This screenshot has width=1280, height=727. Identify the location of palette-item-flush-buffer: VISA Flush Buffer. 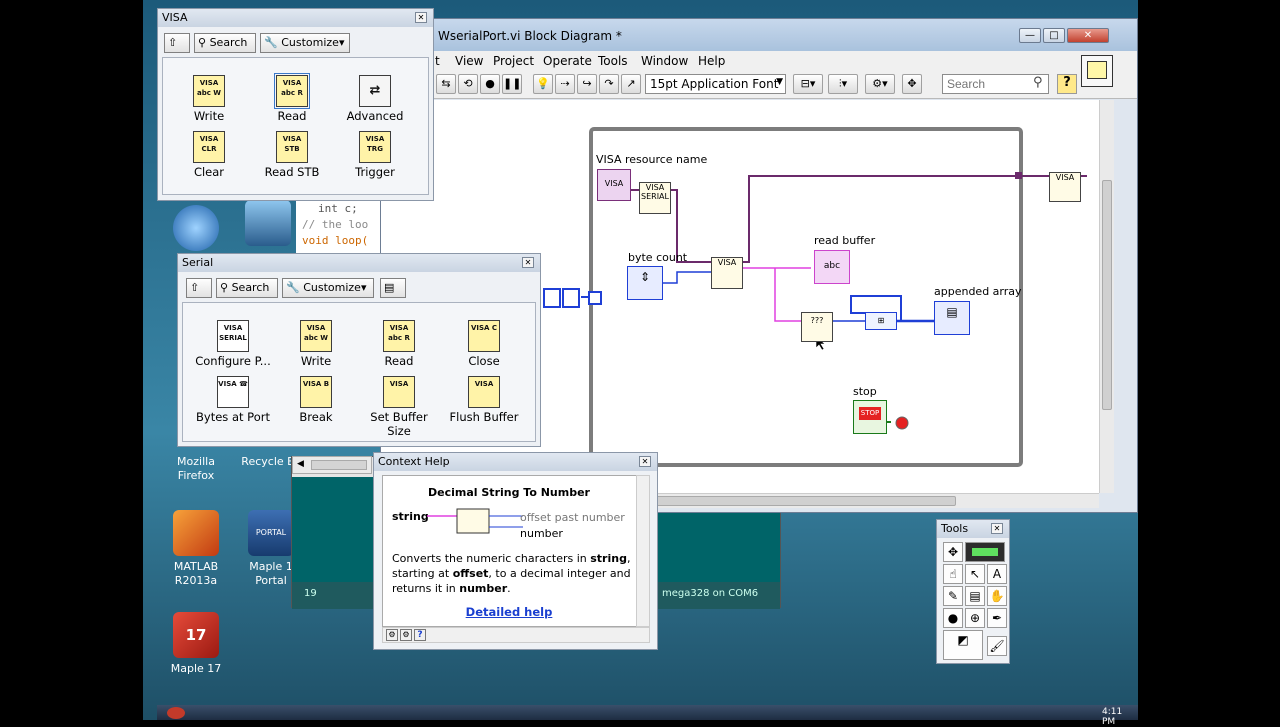
(484, 400).